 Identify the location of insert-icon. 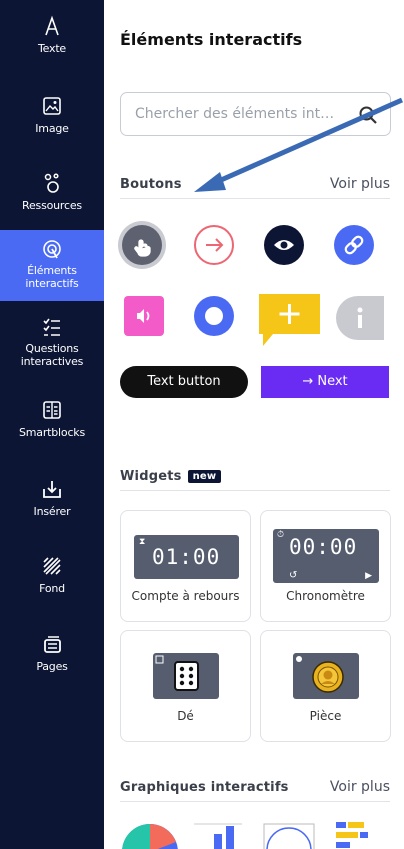
(52, 489).